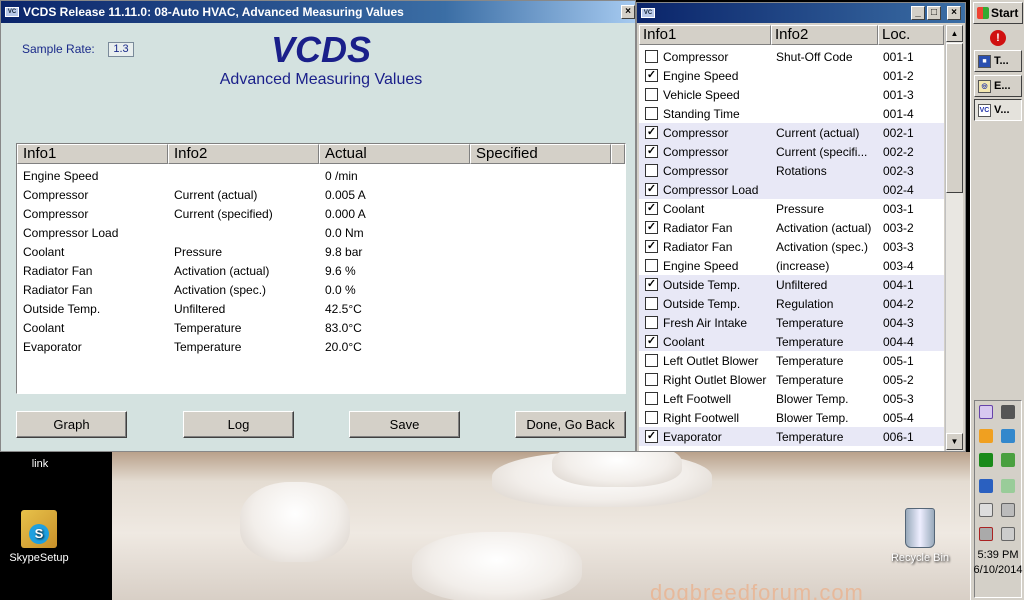 The image size is (1024, 600). I want to click on list-item: ✓ Radiator Fan Activation (spec.) 003-3, so click(791, 246).